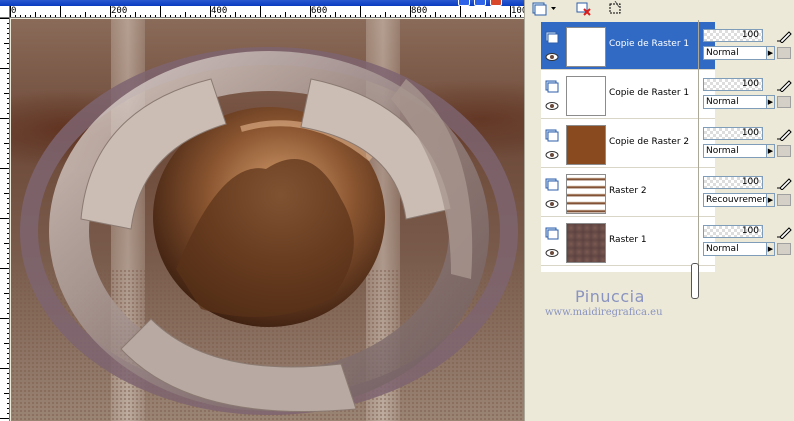 Image resolution: width=794 pixels, height=421 pixels. I want to click on layer-row: Copie de Raster 2, so click(628, 144).